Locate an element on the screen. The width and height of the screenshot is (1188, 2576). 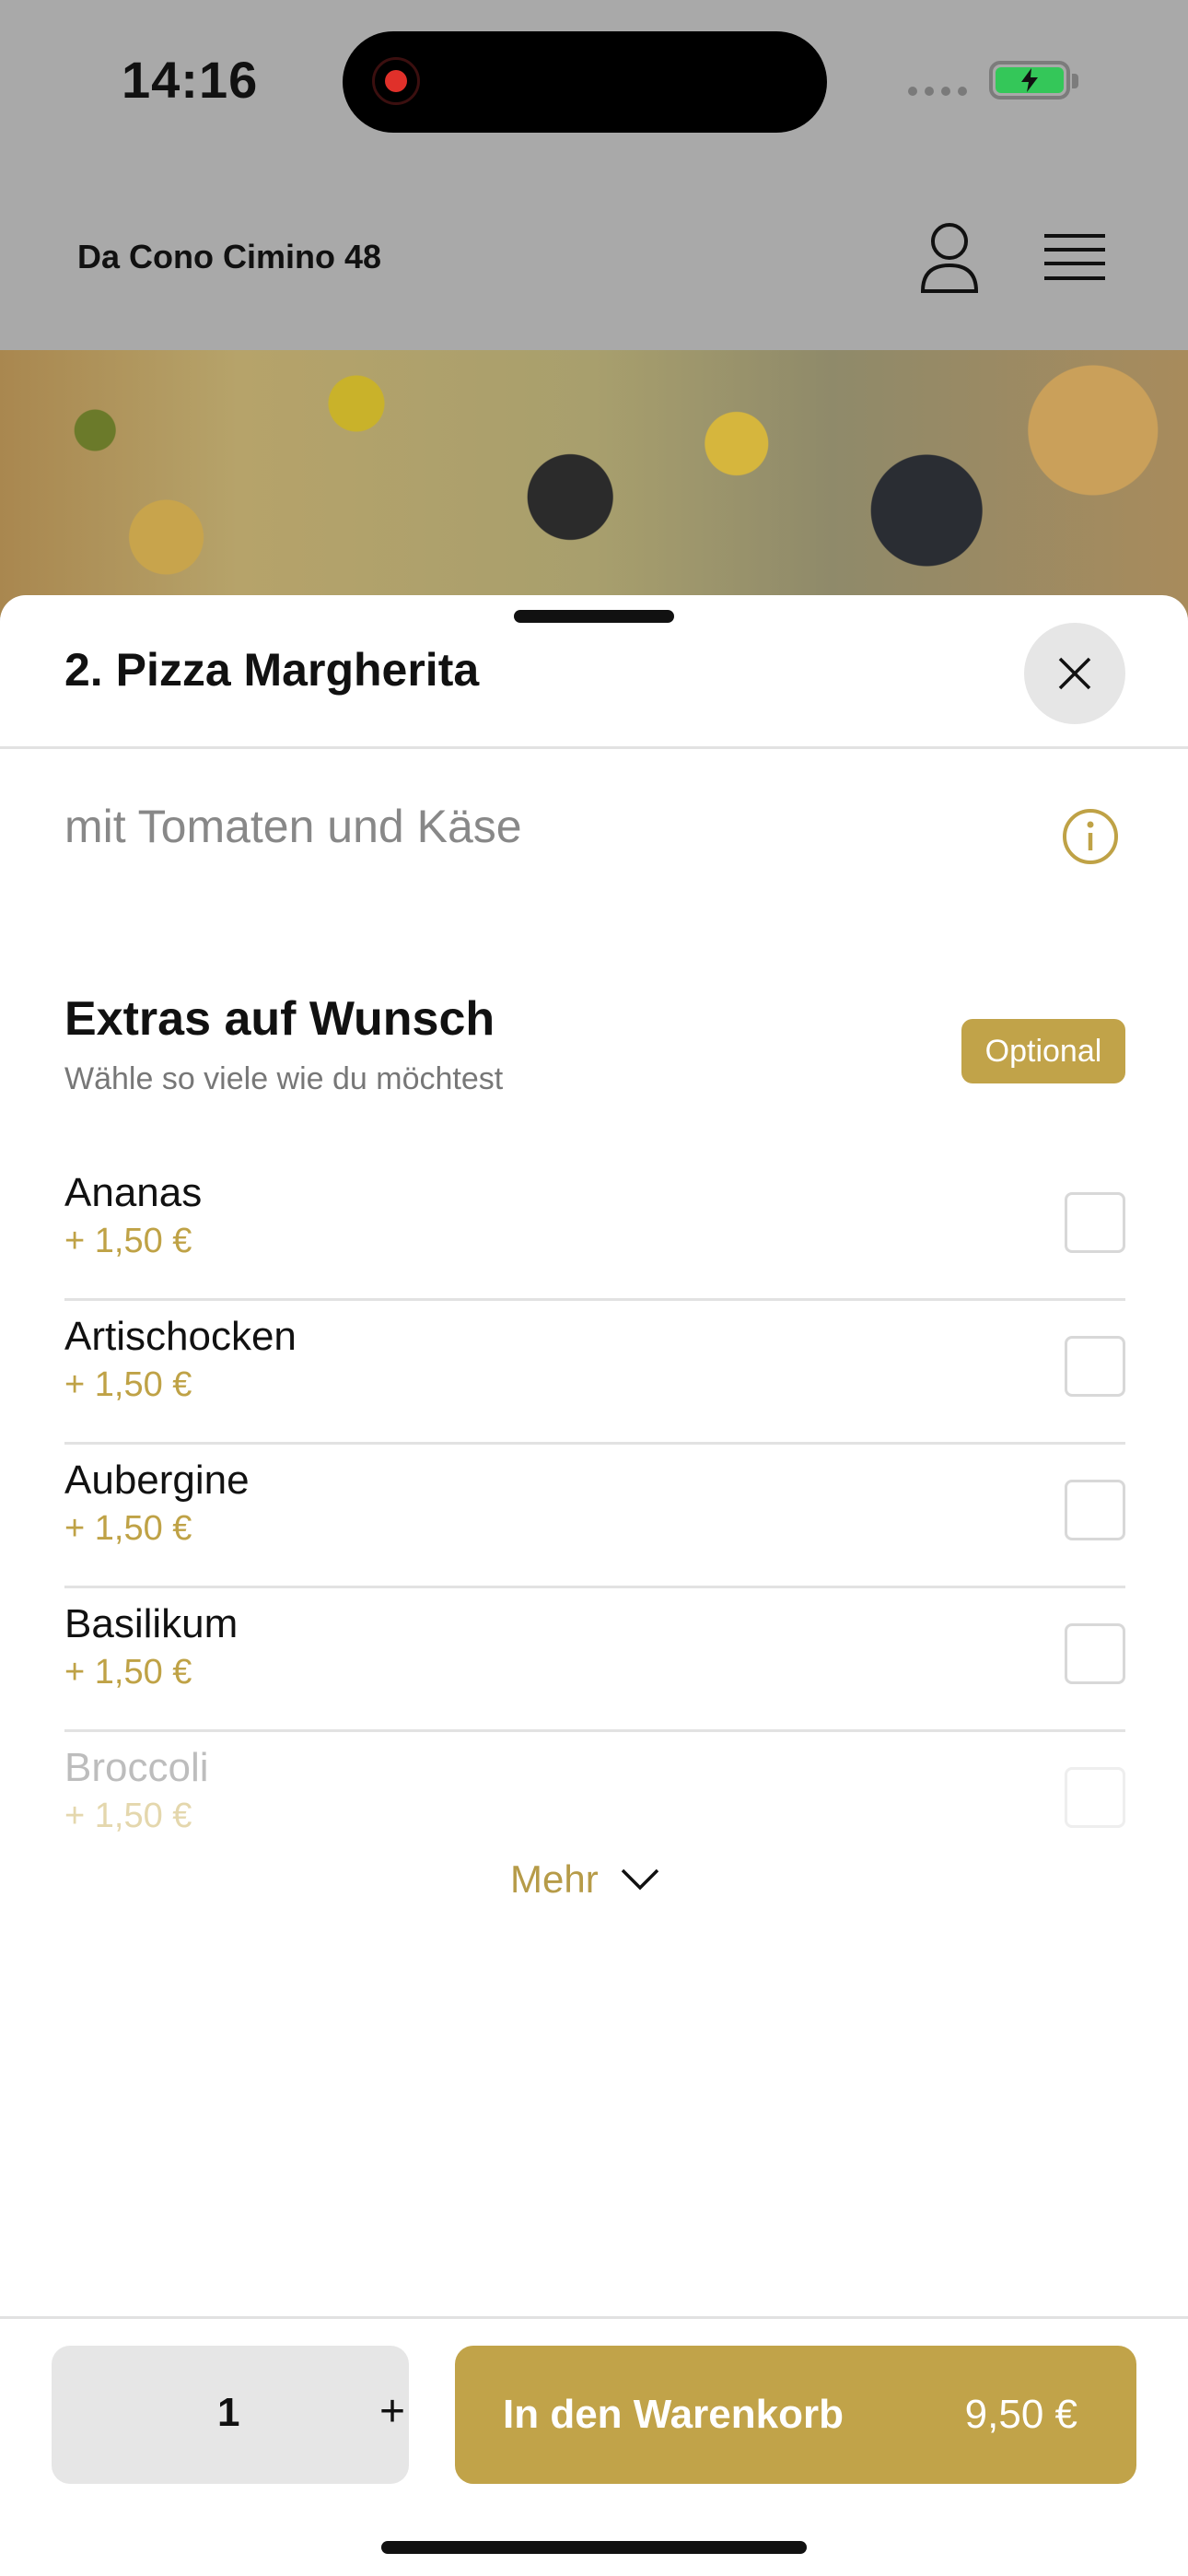
home-indicator is located at coordinates (594, 2547).